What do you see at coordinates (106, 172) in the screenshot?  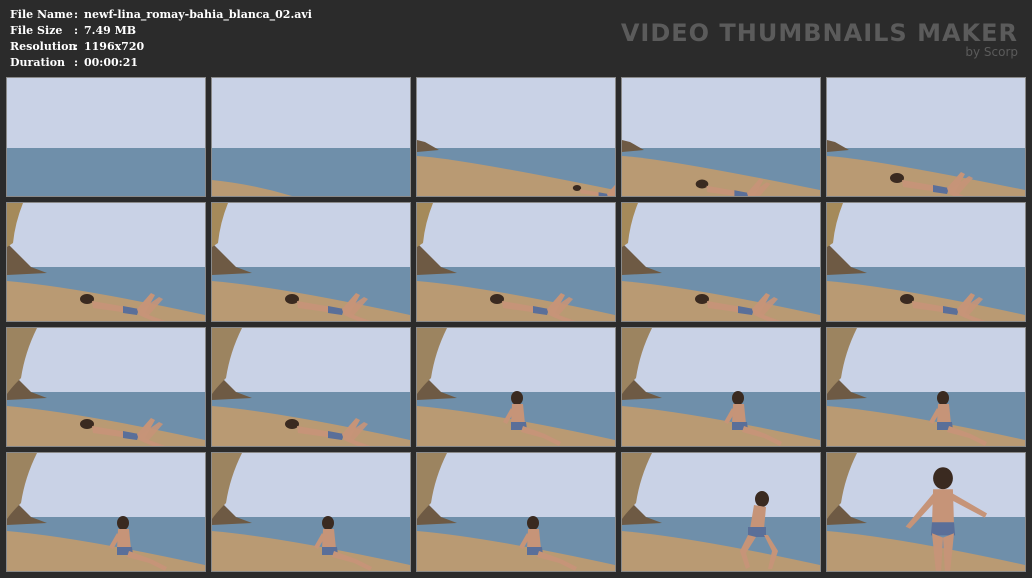 I see `sea` at bounding box center [106, 172].